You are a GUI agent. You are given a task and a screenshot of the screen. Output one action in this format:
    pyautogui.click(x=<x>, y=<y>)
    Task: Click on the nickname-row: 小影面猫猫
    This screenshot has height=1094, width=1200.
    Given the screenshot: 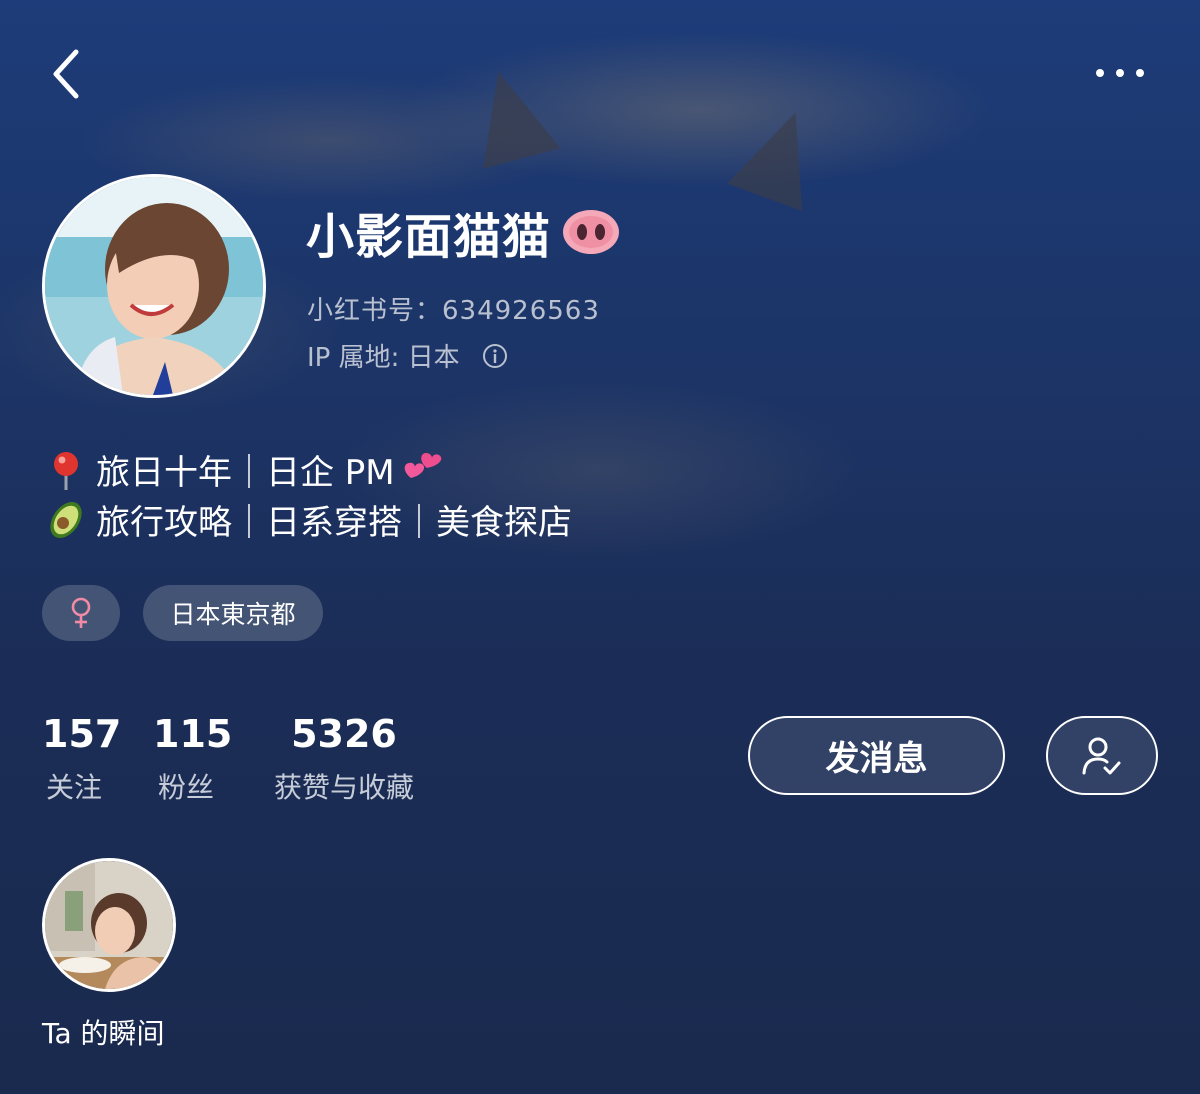 What is the action you would take?
    pyautogui.click(x=463, y=232)
    